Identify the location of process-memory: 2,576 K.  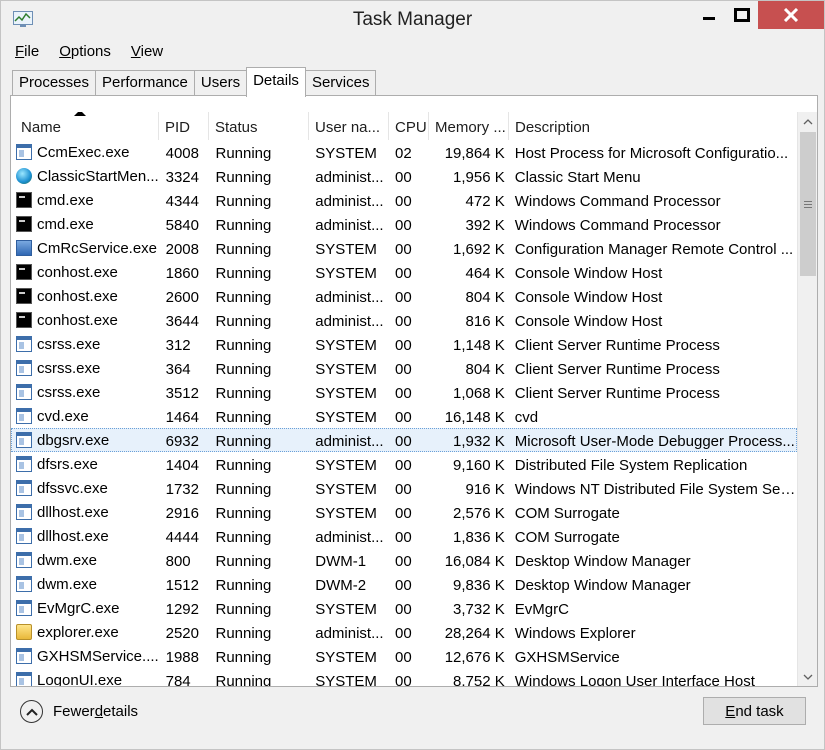
(479, 513).